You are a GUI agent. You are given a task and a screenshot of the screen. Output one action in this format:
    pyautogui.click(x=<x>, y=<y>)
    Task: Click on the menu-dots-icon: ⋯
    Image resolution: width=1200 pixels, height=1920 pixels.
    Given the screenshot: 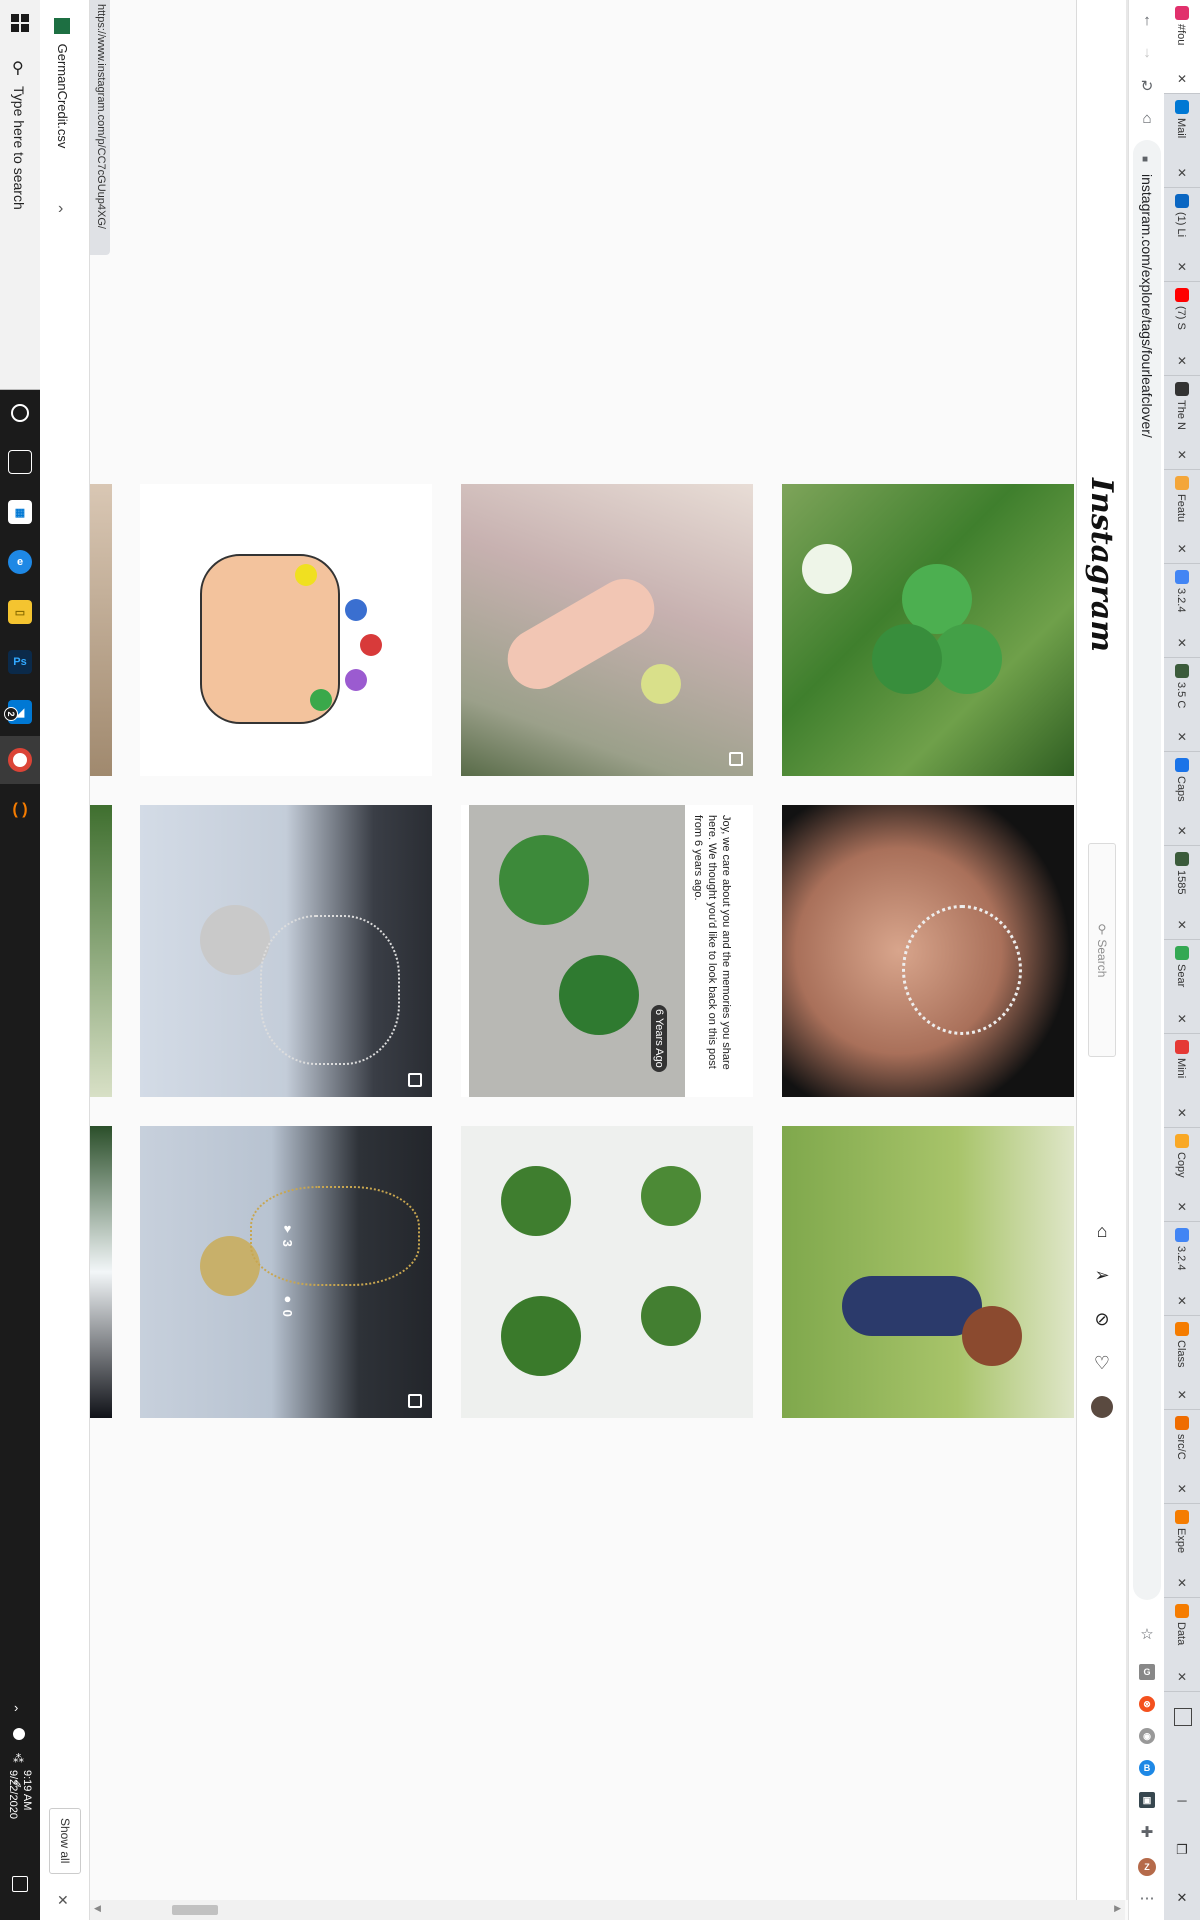 What is the action you would take?
    pyautogui.click(x=1147, y=1898)
    